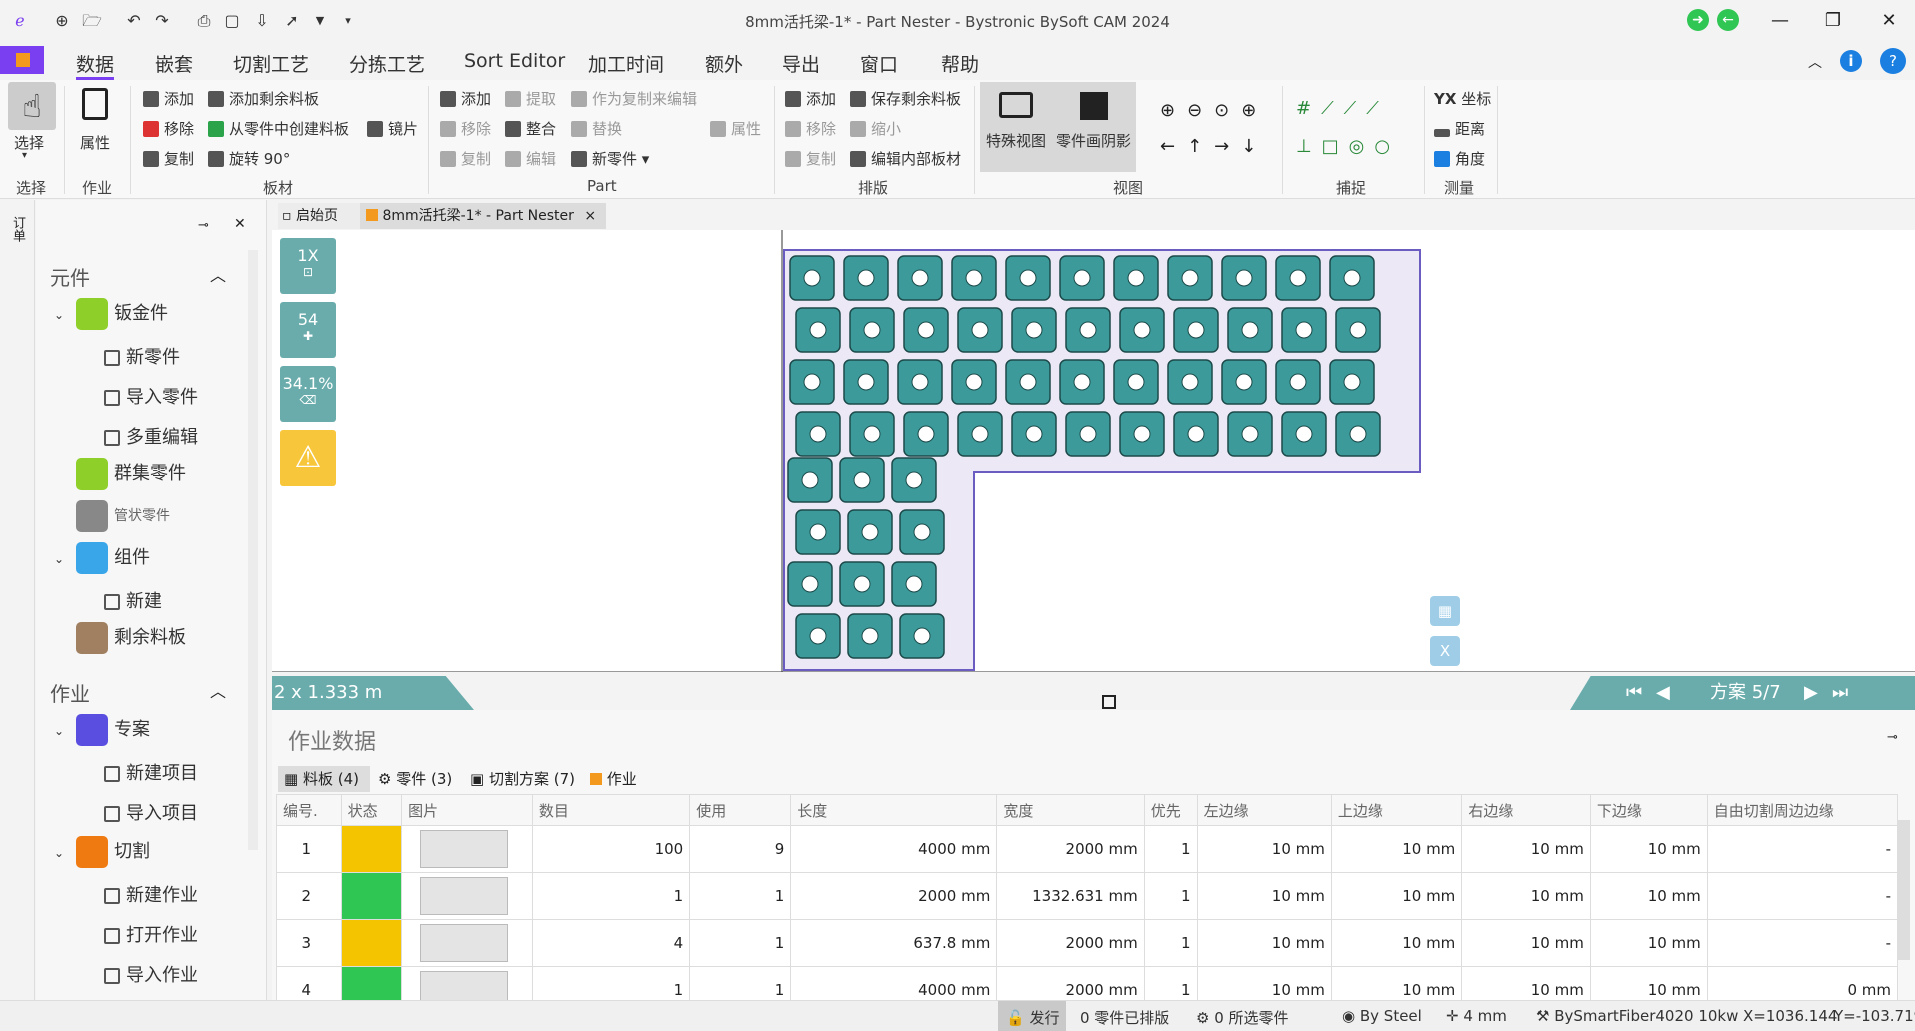  Describe the element at coordinates (151, 974) in the screenshot. I see `import-job-item: 导入作业` at that location.